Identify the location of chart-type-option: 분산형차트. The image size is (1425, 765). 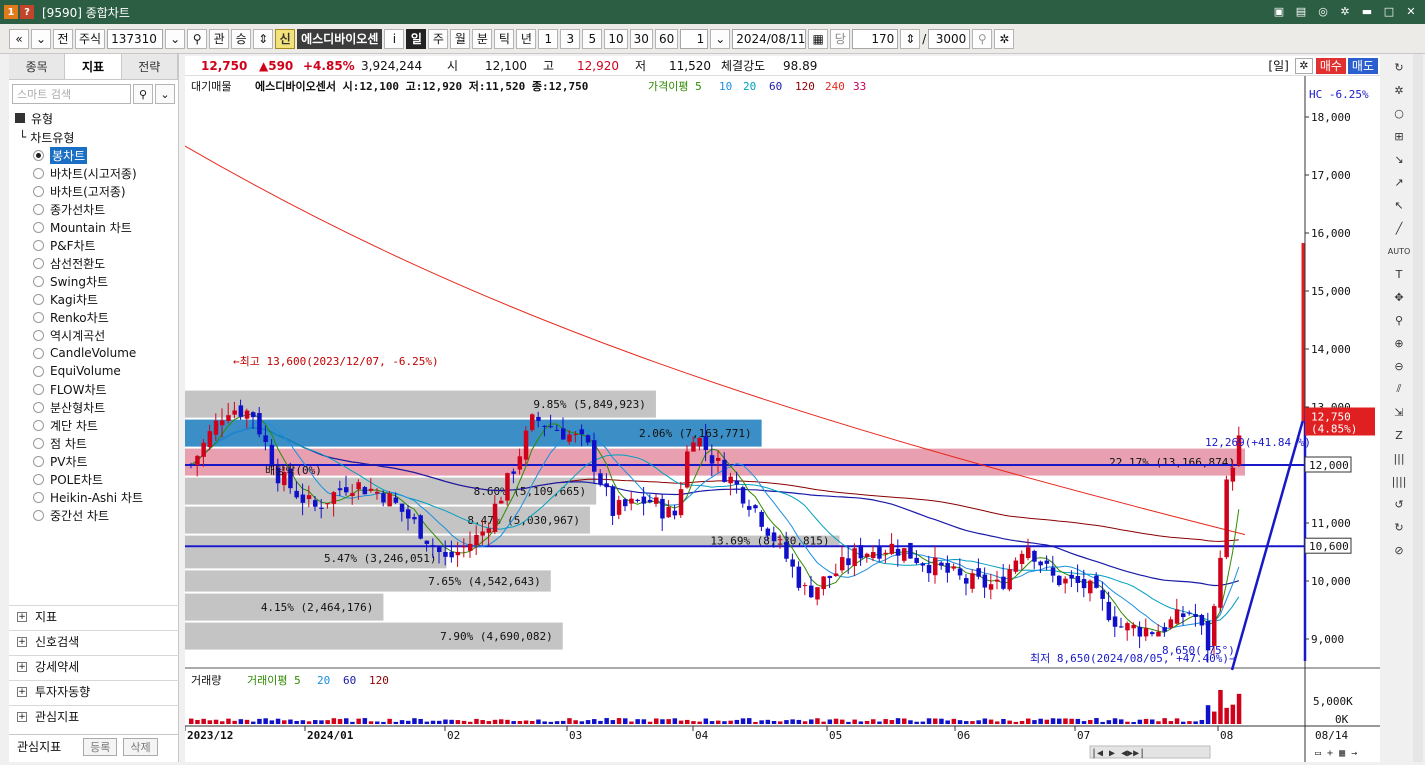
(93, 407).